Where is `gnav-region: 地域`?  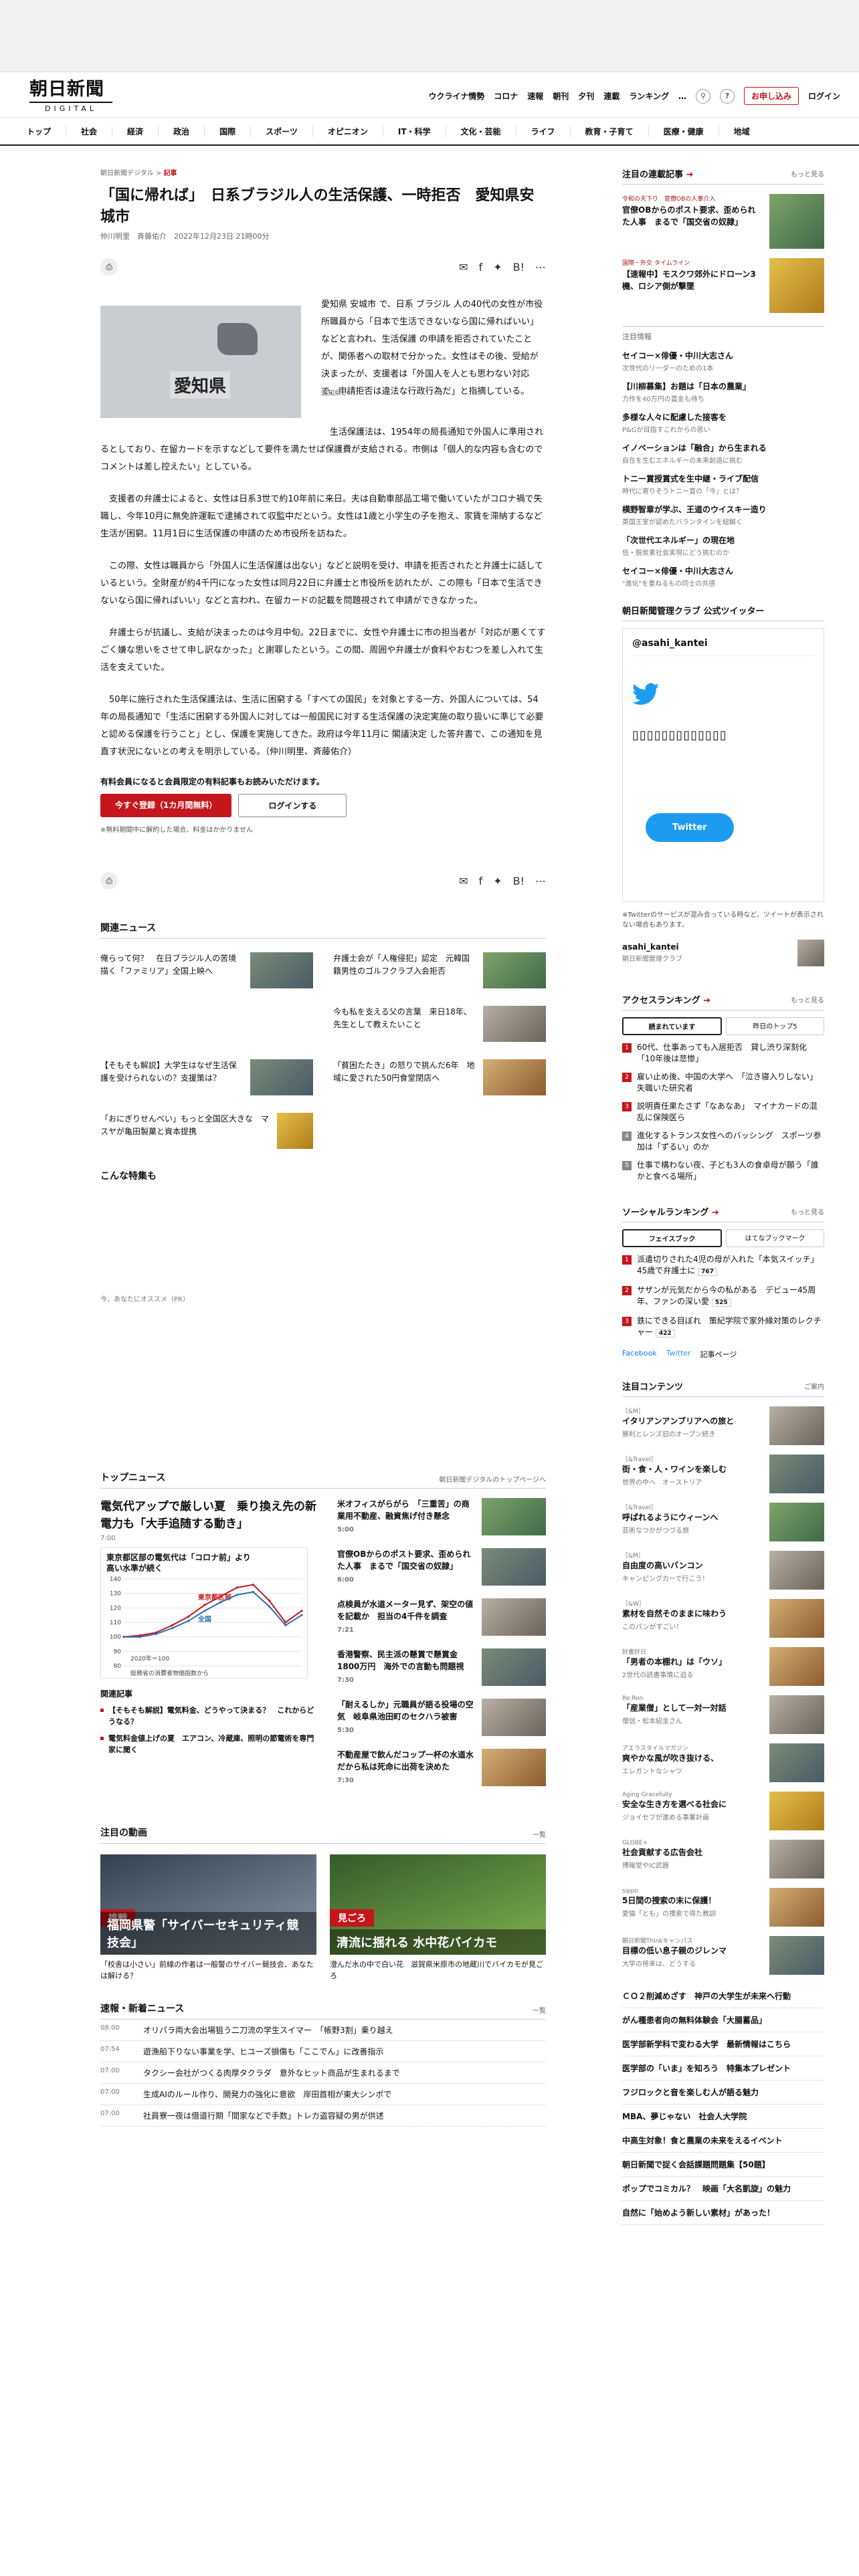
gnav-region: 地域 is located at coordinates (750, 131).